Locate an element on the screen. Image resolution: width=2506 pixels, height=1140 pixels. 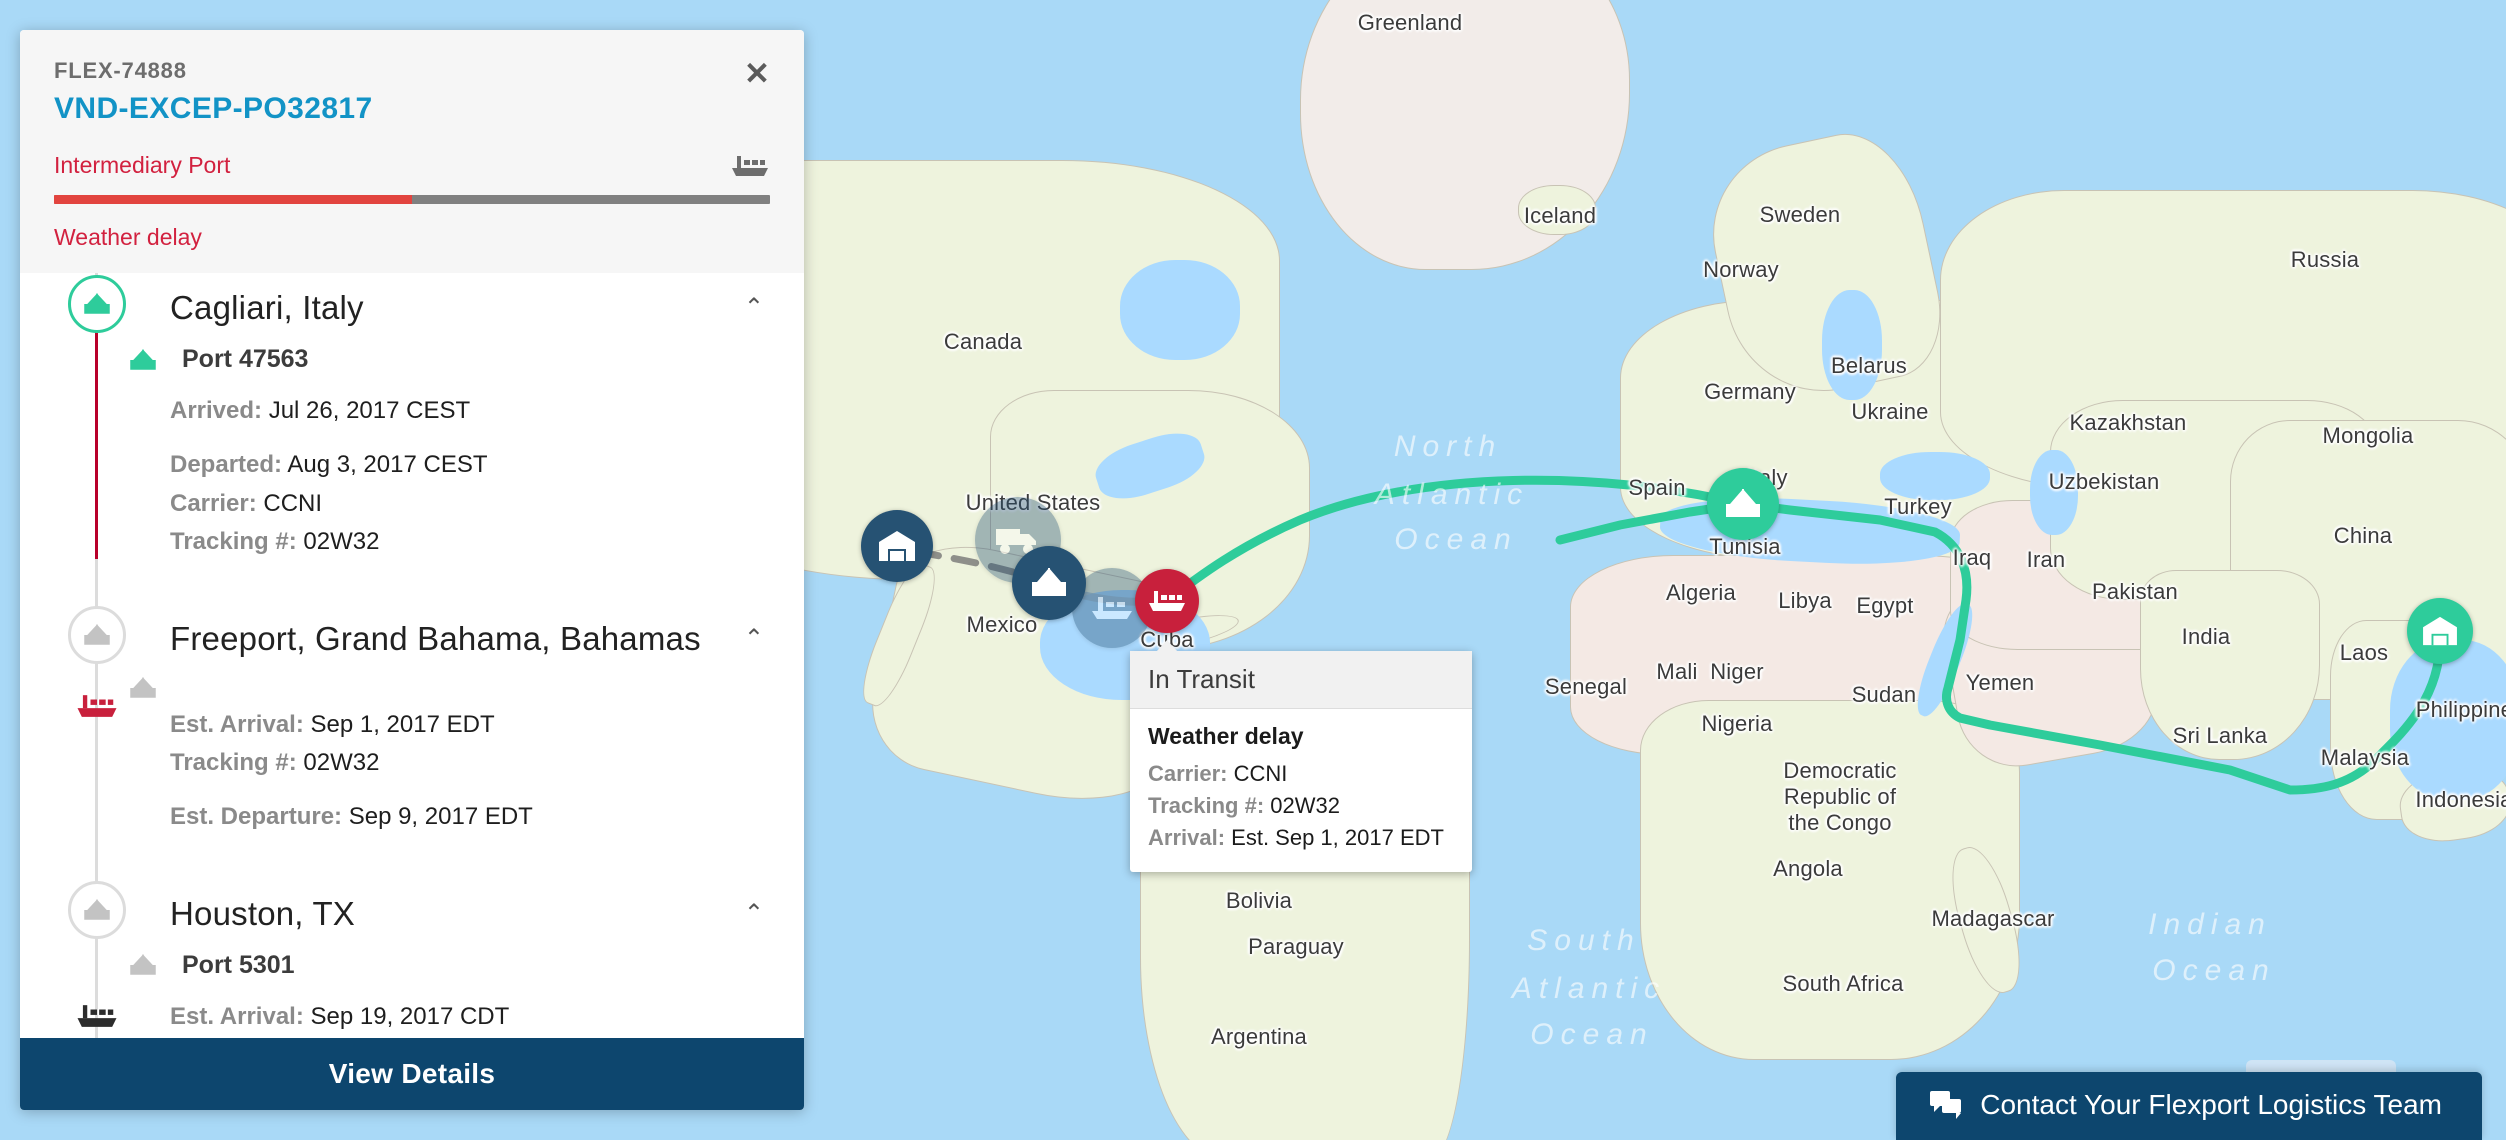
water-baltic-sea is located at coordinates (1852, 345).